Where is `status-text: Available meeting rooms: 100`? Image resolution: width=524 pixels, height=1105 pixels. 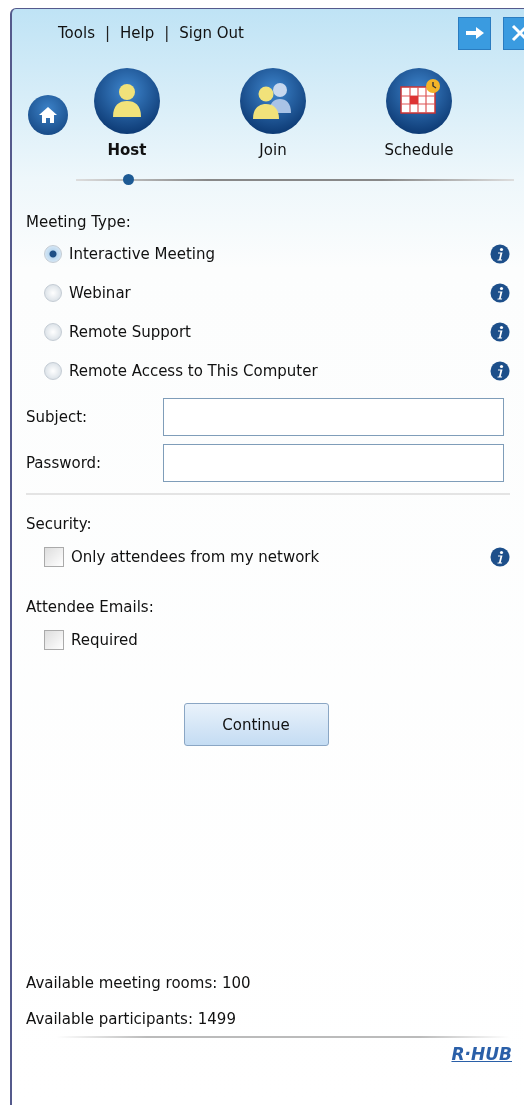
status-text: Available meeting rooms: 100 is located at coordinates (138, 983).